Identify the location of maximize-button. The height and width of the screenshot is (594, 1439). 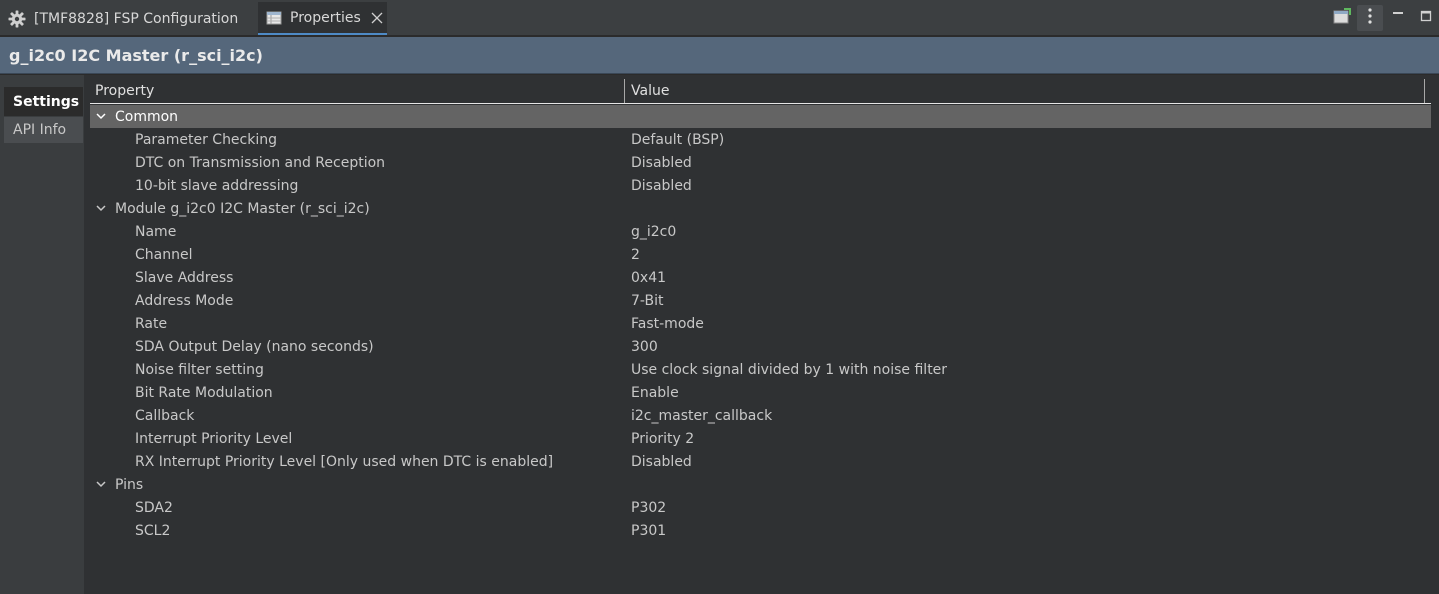
(1426, 18).